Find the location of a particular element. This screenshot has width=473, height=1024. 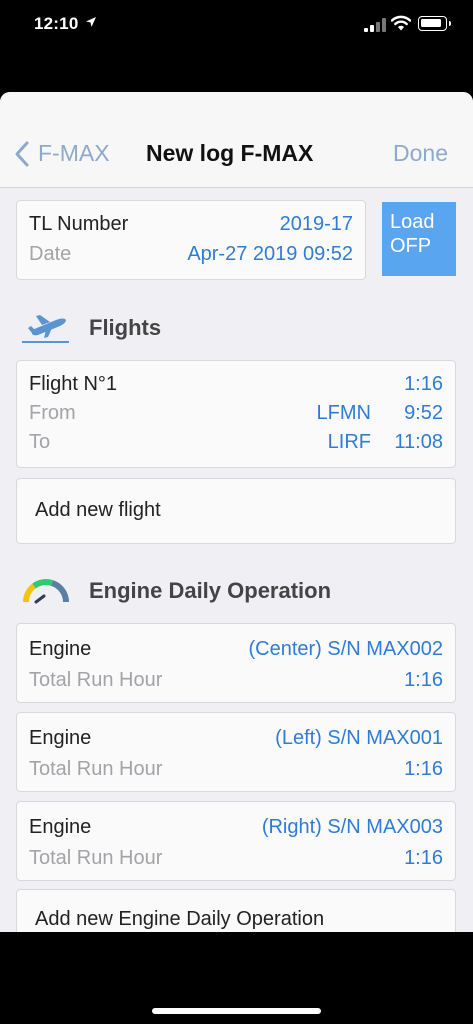

engine-row: Engine (Left) S/N MAX001 is located at coordinates (236, 741).